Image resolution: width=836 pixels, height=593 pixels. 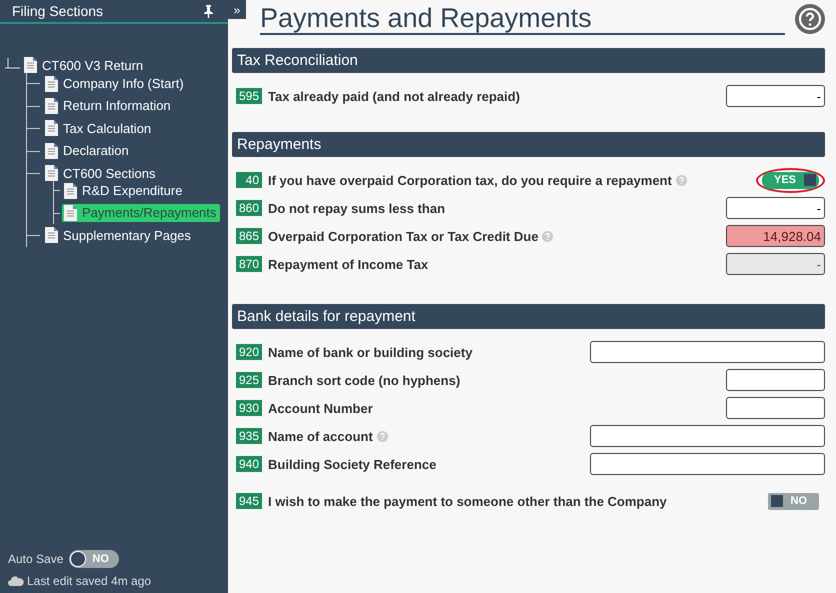 I want to click on page-title: Payments and Repayments, so click(x=522, y=17).